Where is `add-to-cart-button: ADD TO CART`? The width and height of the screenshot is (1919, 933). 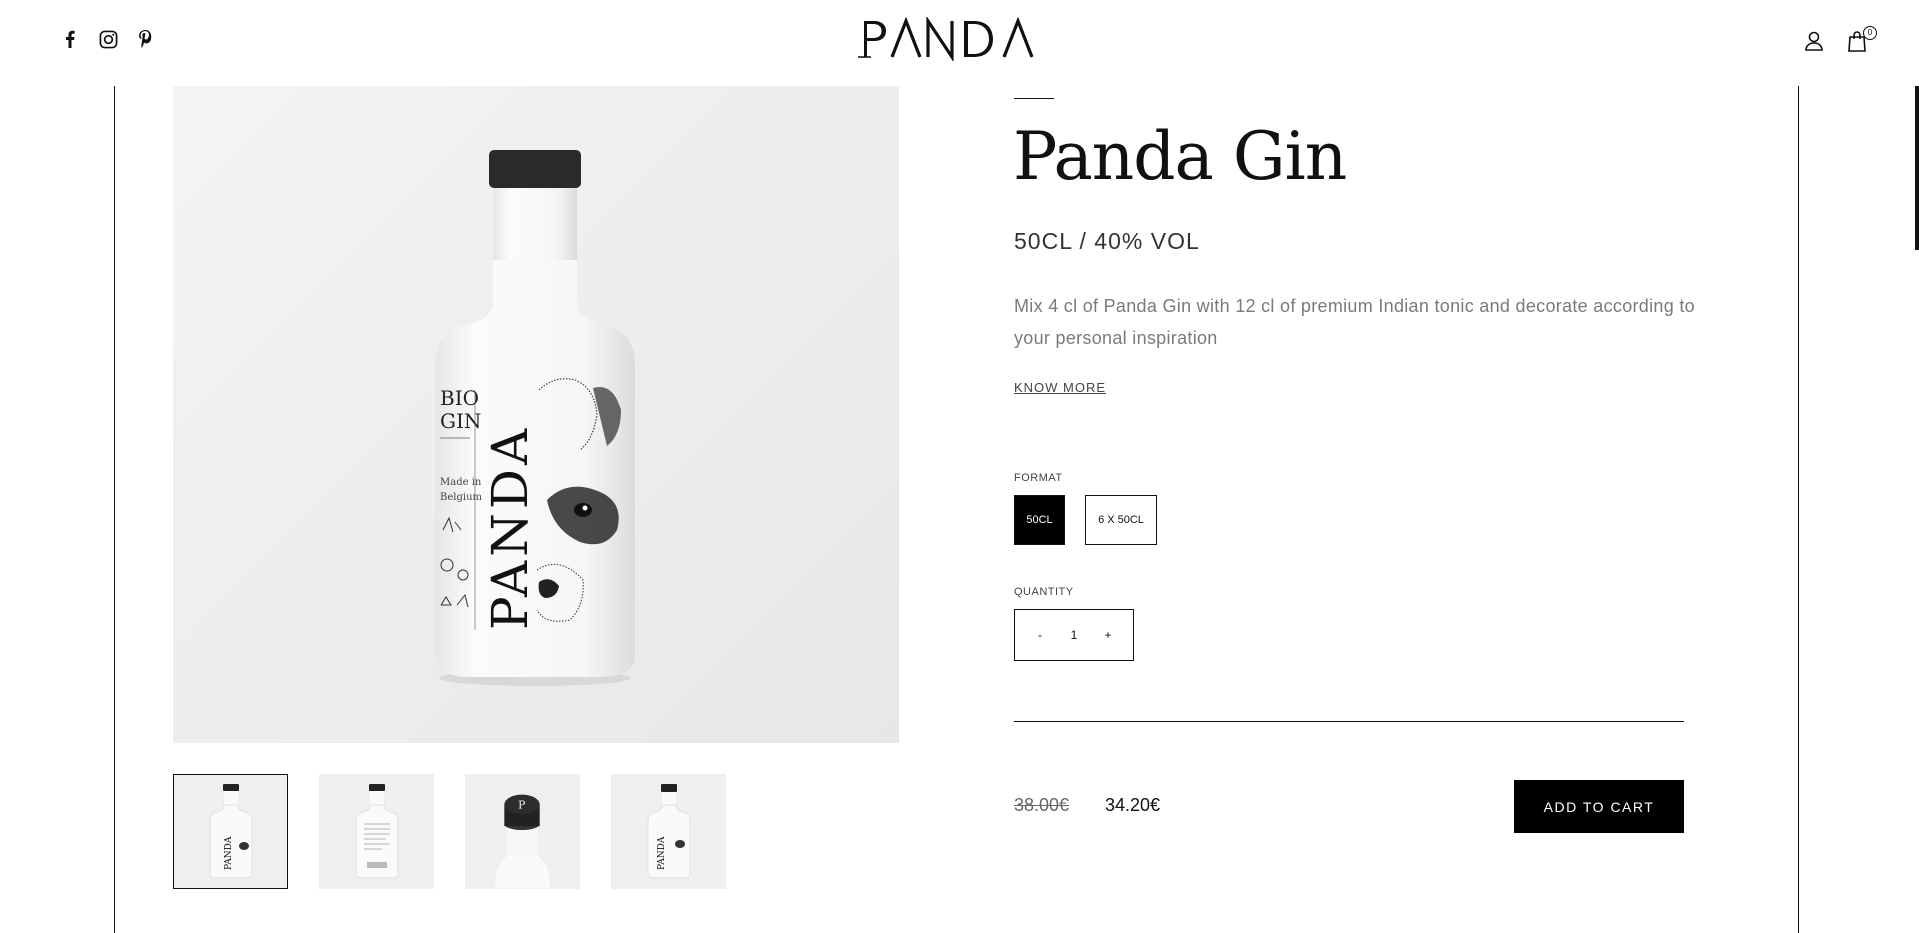 add-to-cart-button: ADD TO CART is located at coordinates (1599, 806).